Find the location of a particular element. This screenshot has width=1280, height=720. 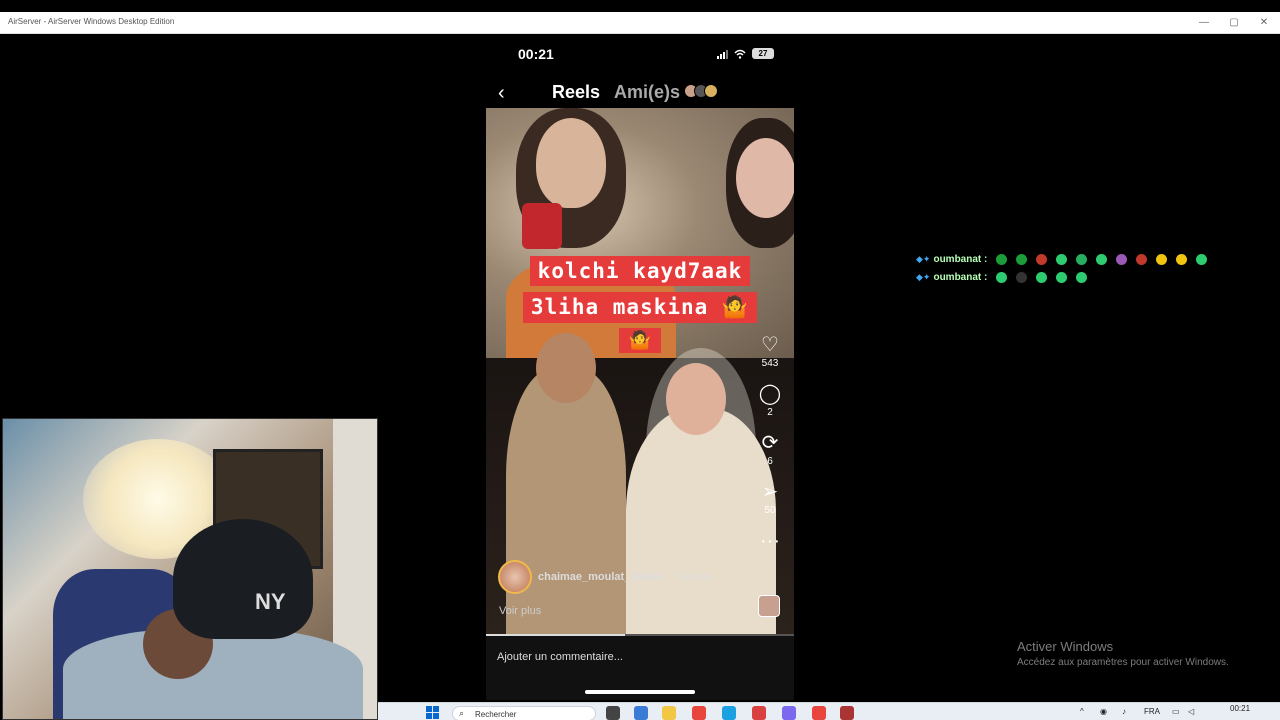

send-icon: ➢ is located at coordinates (770, 492).